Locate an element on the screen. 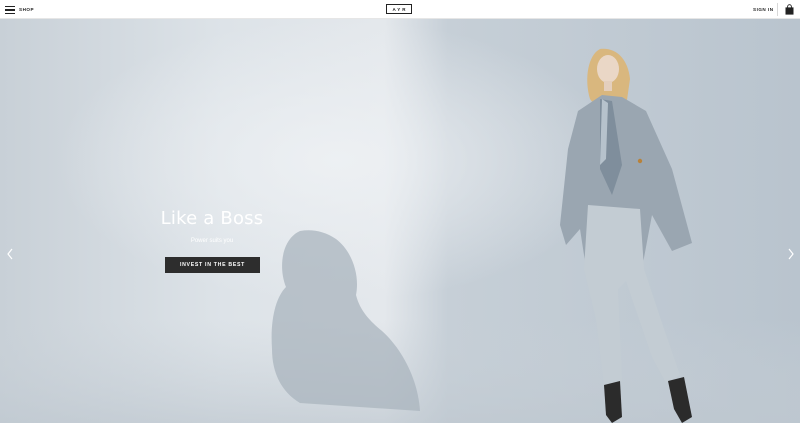 The height and width of the screenshot is (423, 800). chevron-left-icon is located at coordinates (10, 254).